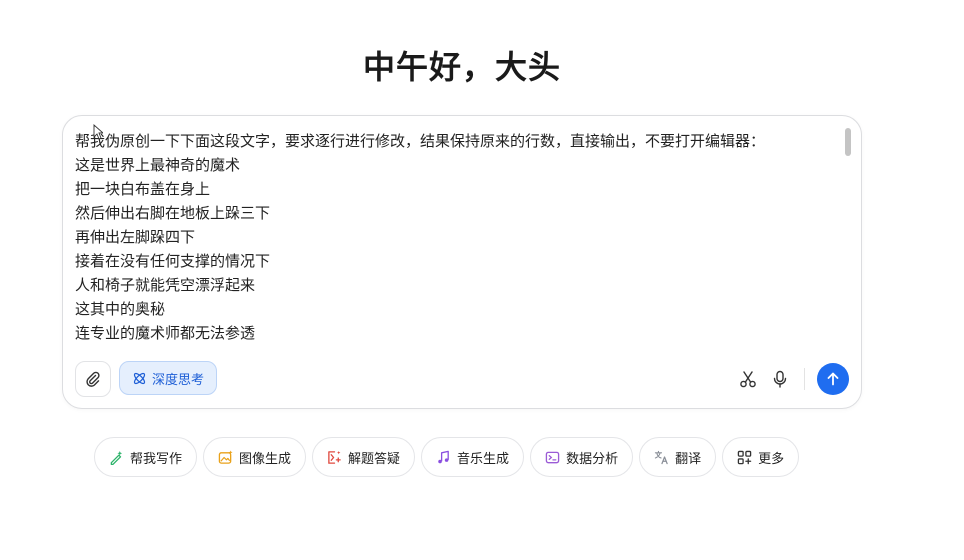 The width and height of the screenshot is (964, 560). What do you see at coordinates (98, 132) in the screenshot?
I see `mouse-cursor-icon` at bounding box center [98, 132].